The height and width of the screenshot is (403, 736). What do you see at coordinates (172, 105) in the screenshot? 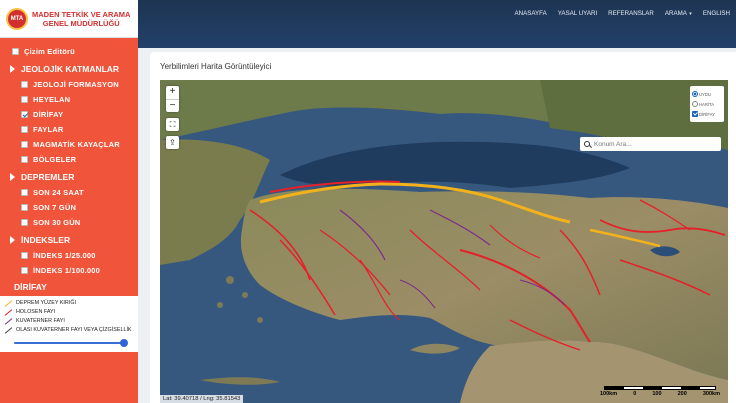
I see `zoom-out-button: −` at bounding box center [172, 105].